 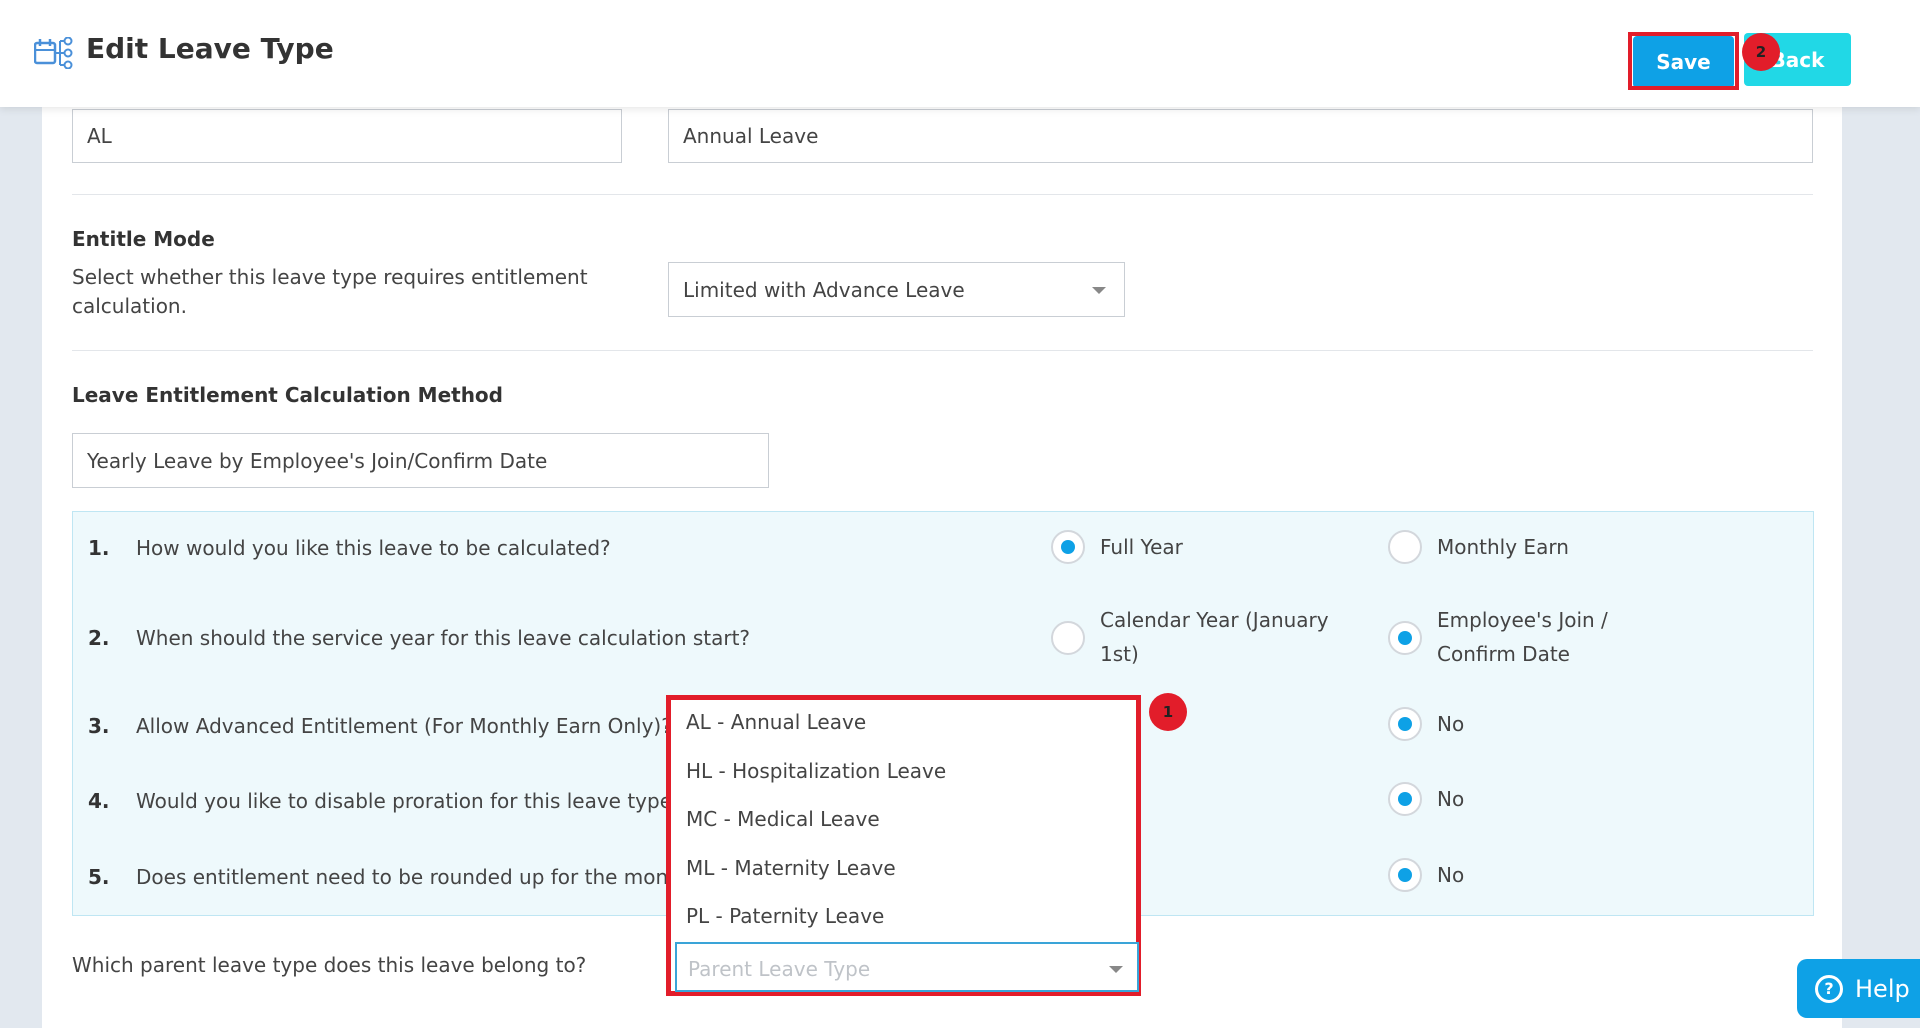 What do you see at coordinates (99, 548) in the screenshot?
I see `question-number: 1.` at bounding box center [99, 548].